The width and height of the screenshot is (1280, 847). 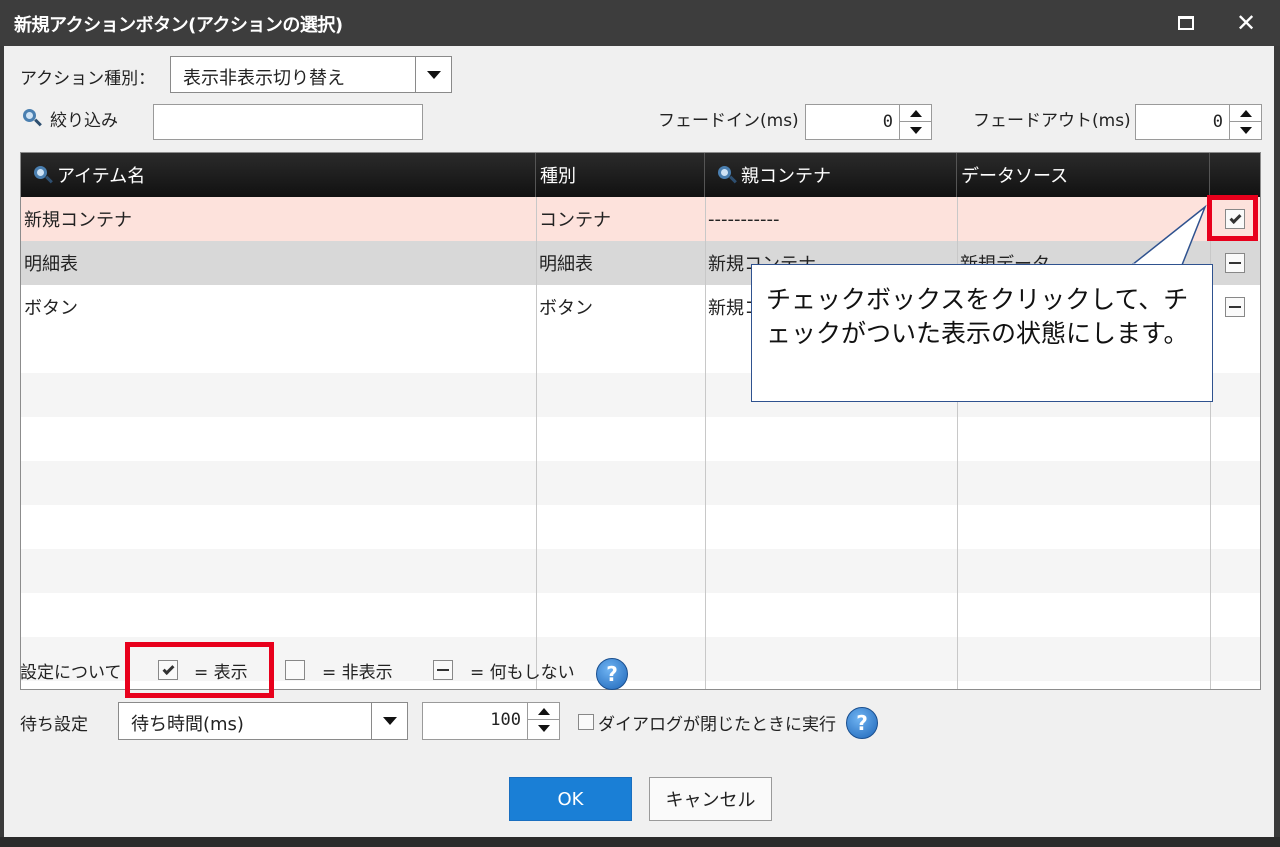 I want to click on action-type-select: 表示非表示切り替え, so click(x=311, y=74).